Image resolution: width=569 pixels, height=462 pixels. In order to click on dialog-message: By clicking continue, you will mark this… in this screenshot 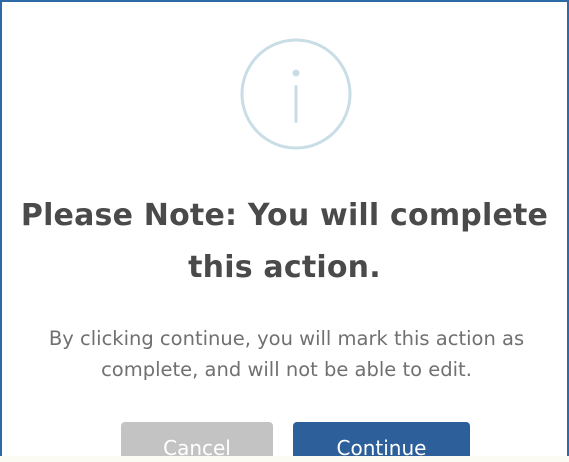, I will do `click(286, 354)`.